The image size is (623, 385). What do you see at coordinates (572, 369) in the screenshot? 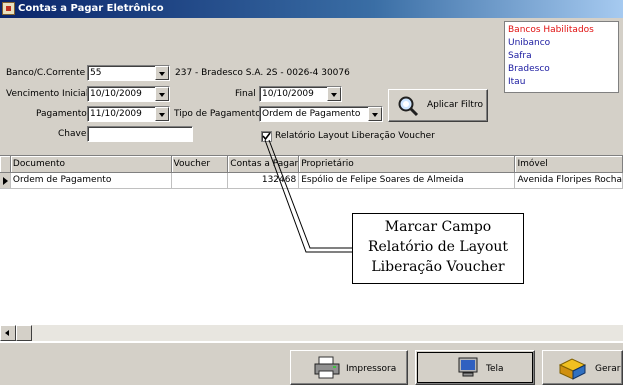
I see `generate-icon` at bounding box center [572, 369].